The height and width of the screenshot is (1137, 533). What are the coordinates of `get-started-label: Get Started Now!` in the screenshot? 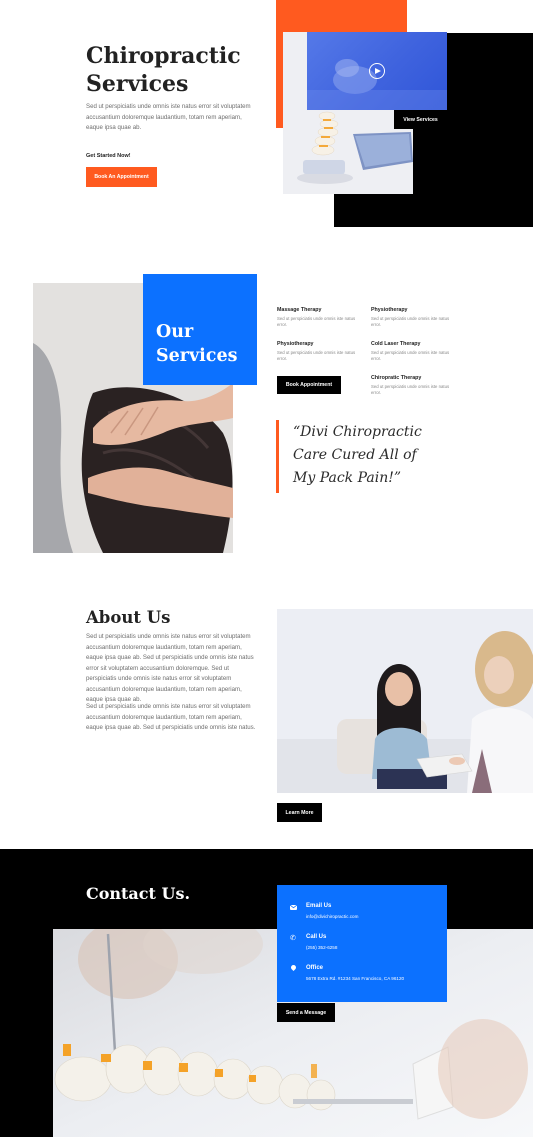 It's located at (108, 156).